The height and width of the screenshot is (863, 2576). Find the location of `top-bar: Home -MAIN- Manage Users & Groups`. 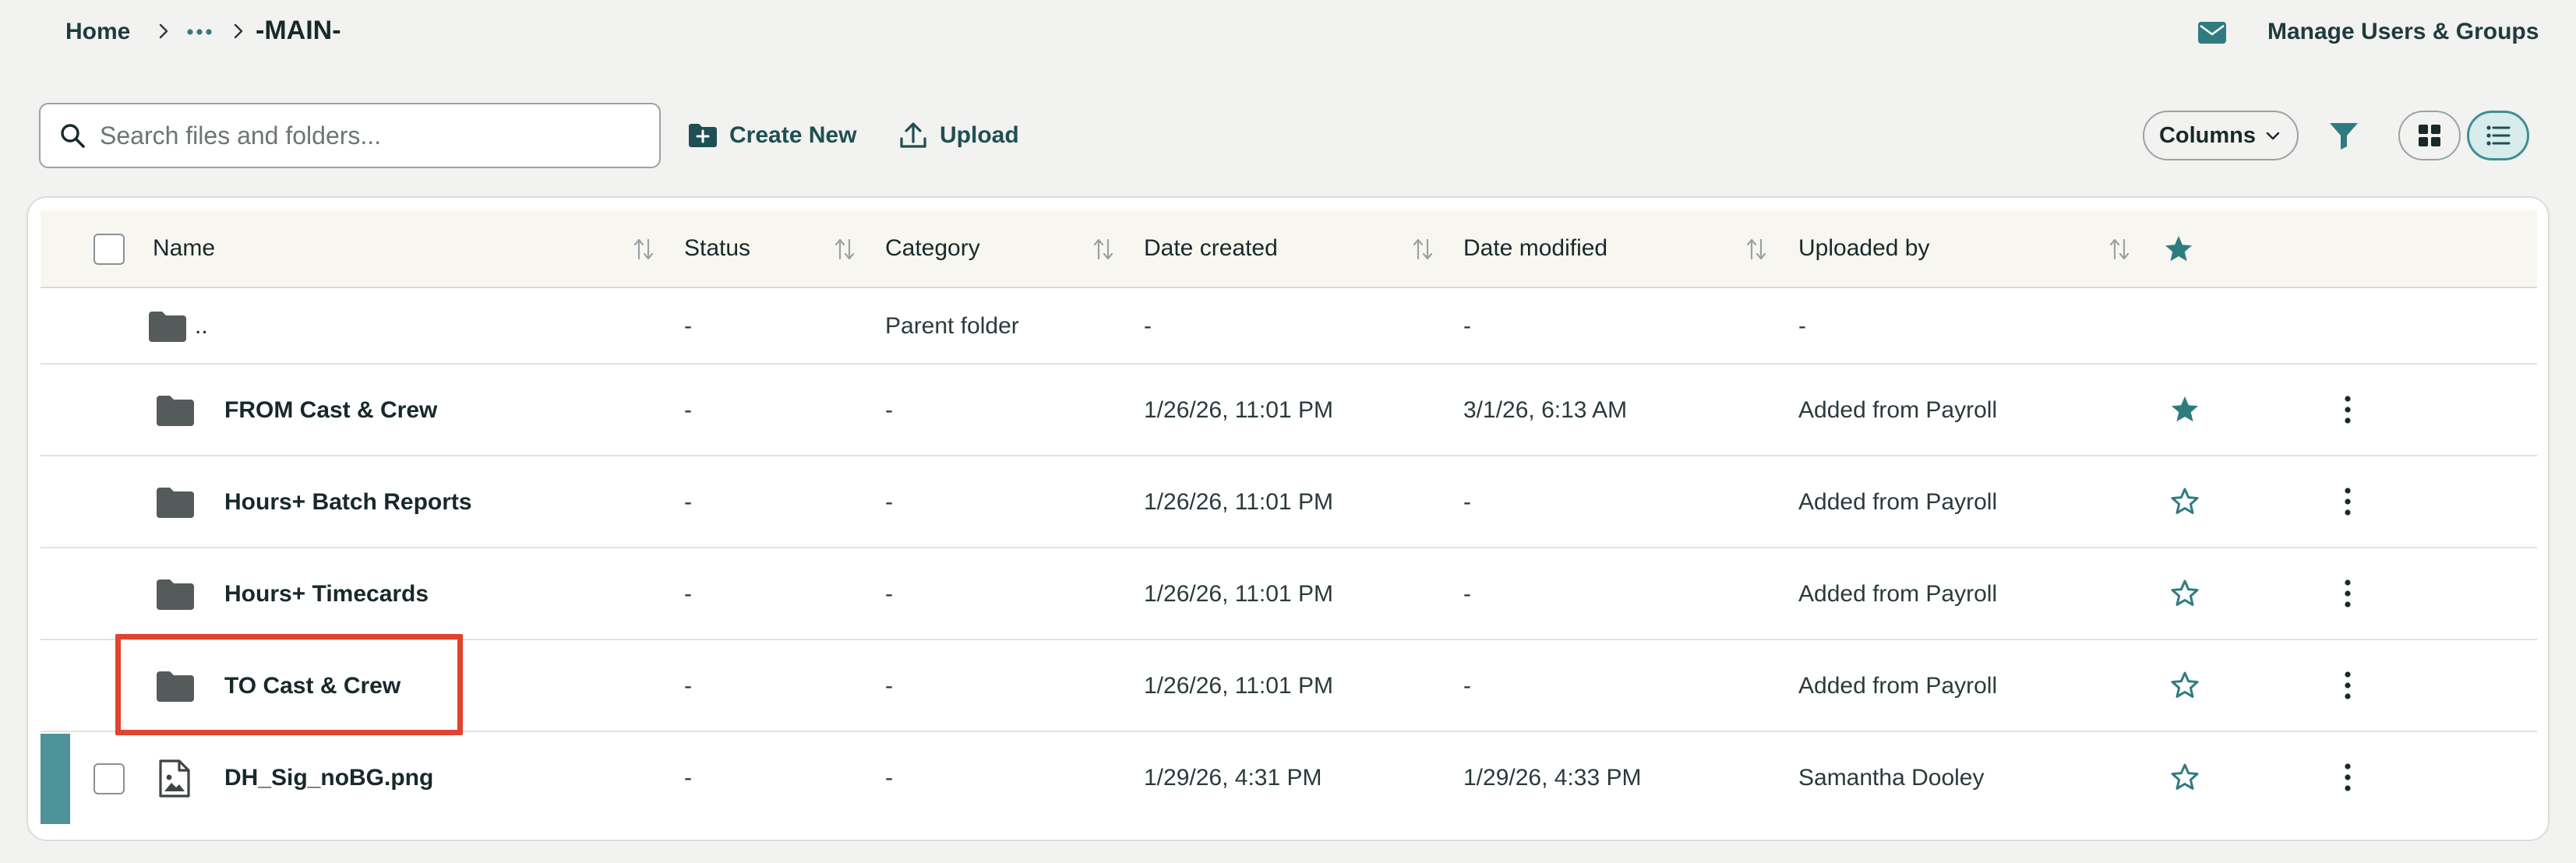

top-bar: Home -MAIN- Manage Users & Groups is located at coordinates (1288, 35).